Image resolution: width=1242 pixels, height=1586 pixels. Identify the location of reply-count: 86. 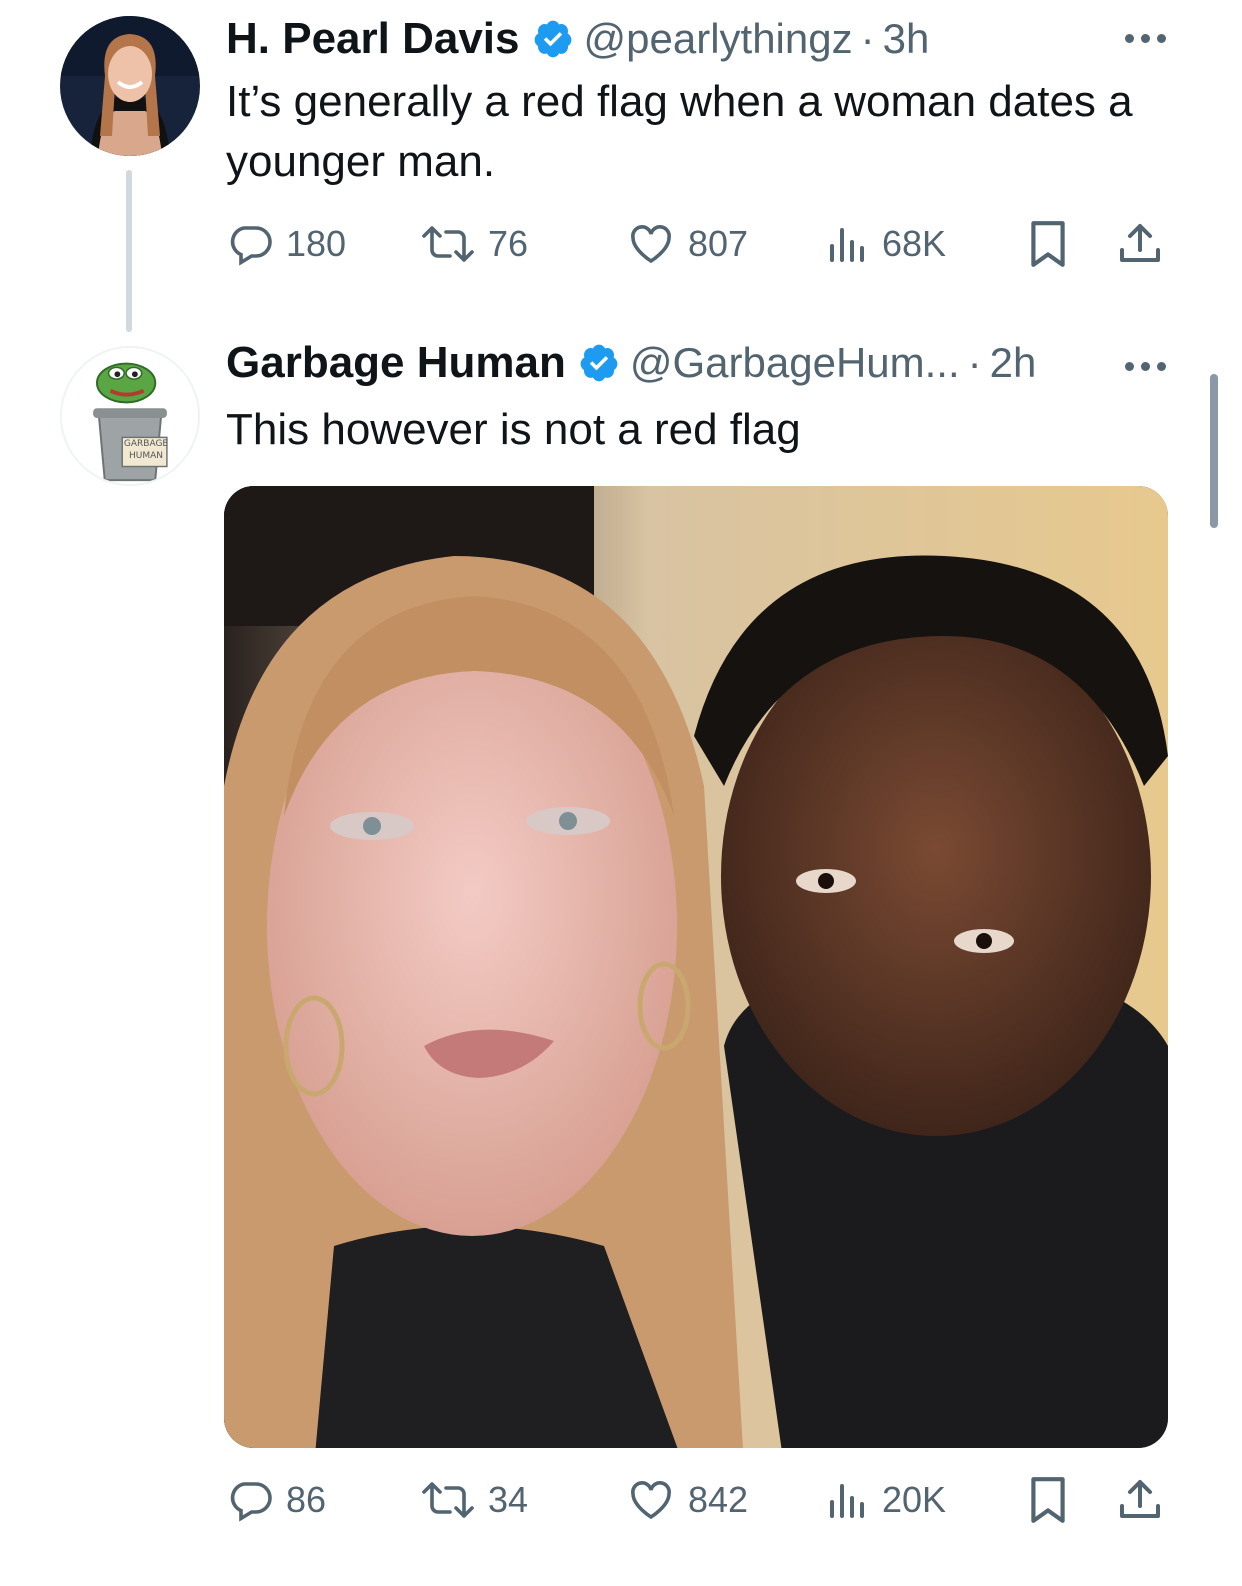
(306, 1499).